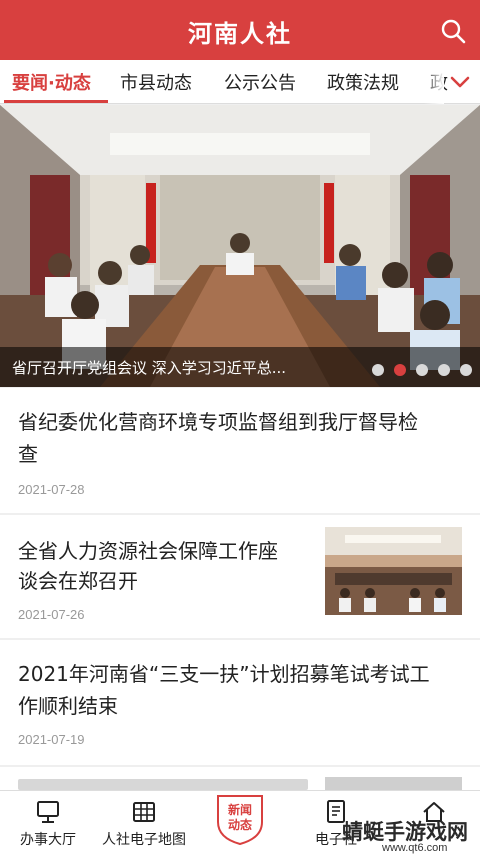  Describe the element at coordinates (144, 812) in the screenshot. I see `map-grid-icon` at that location.